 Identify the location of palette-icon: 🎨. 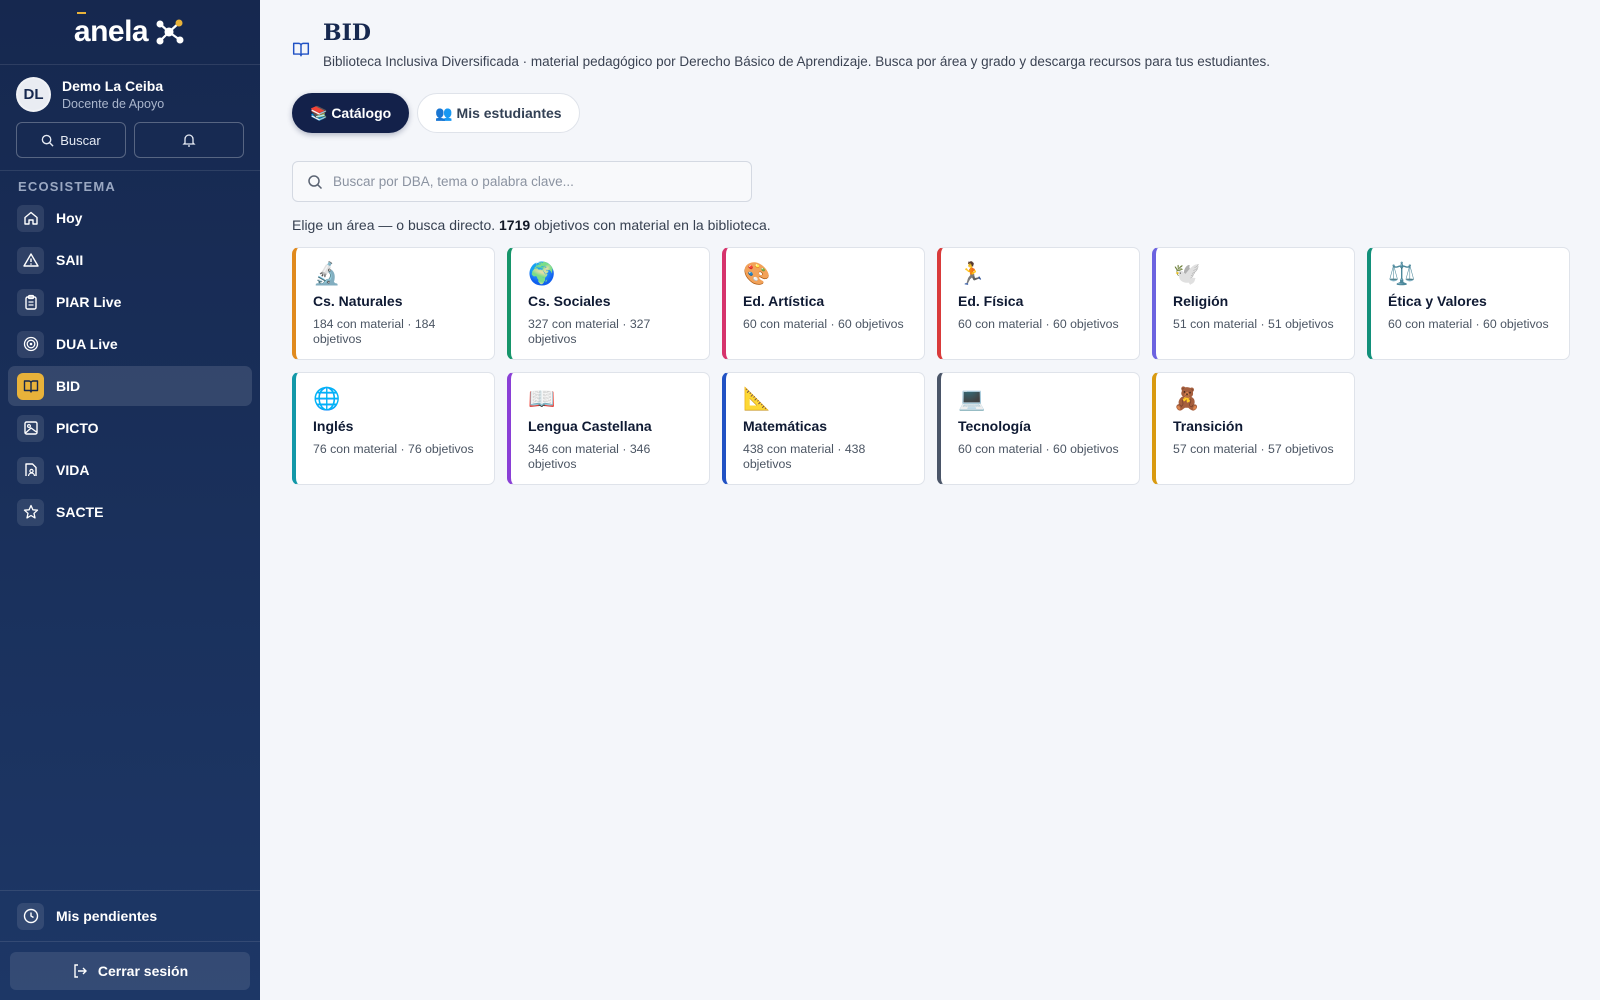
(757, 273).